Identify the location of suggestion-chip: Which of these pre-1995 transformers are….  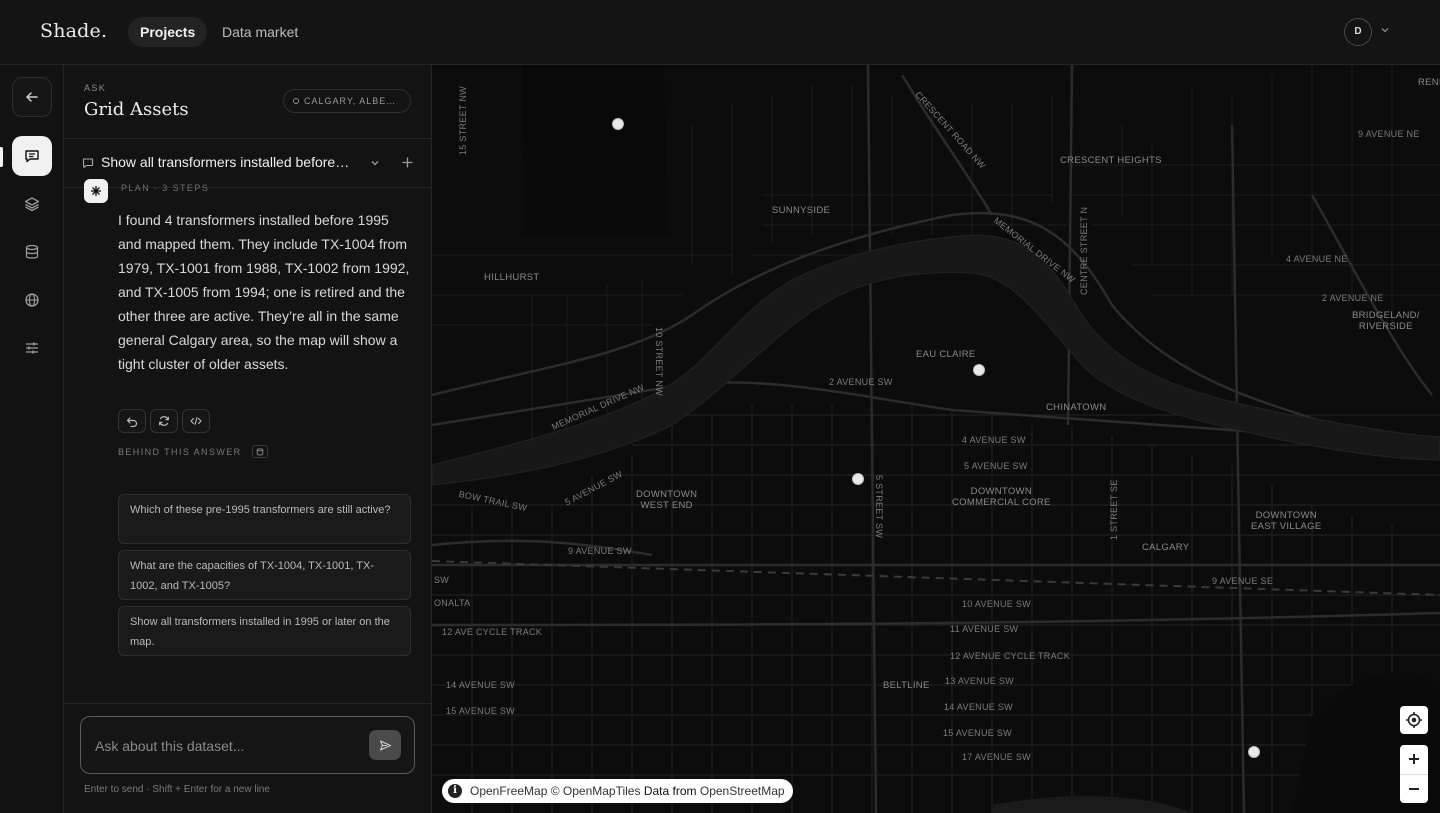
(264, 519).